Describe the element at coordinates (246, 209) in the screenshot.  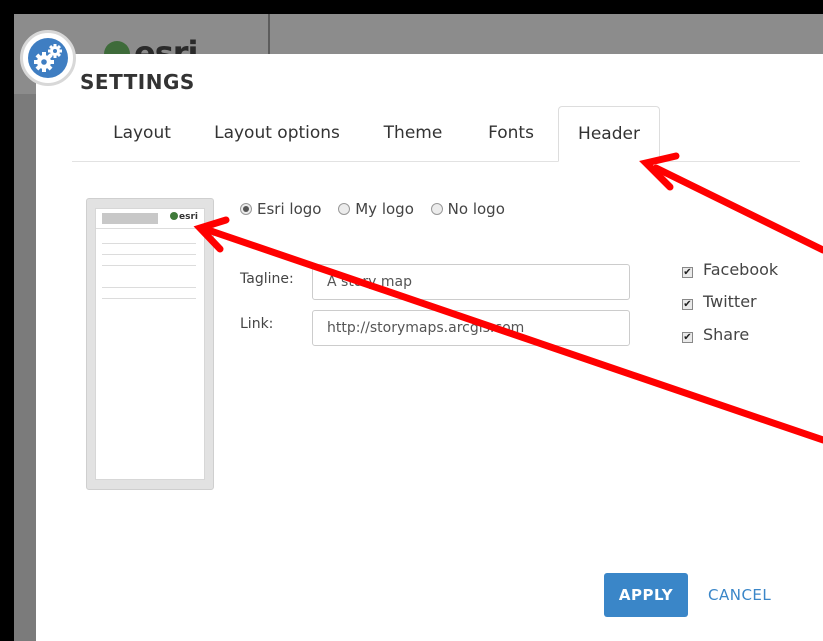
I see `radio-checked-icon` at that location.